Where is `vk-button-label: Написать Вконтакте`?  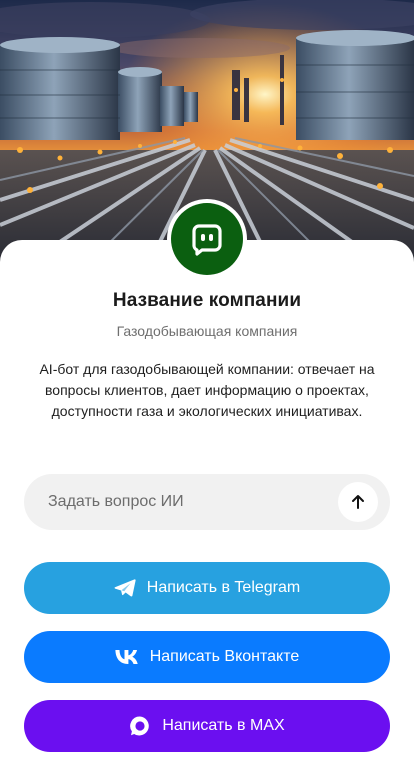 vk-button-label: Написать Вконтакте is located at coordinates (224, 656).